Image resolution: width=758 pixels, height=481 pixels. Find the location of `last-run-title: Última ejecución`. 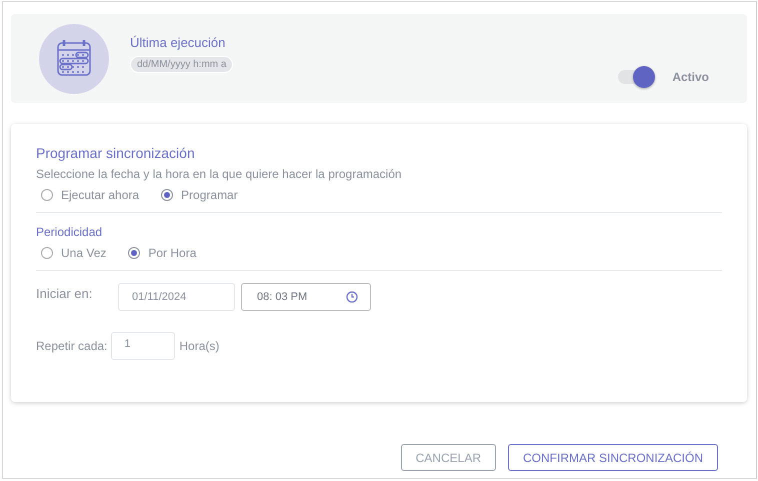

last-run-title: Última ejecución is located at coordinates (178, 42).